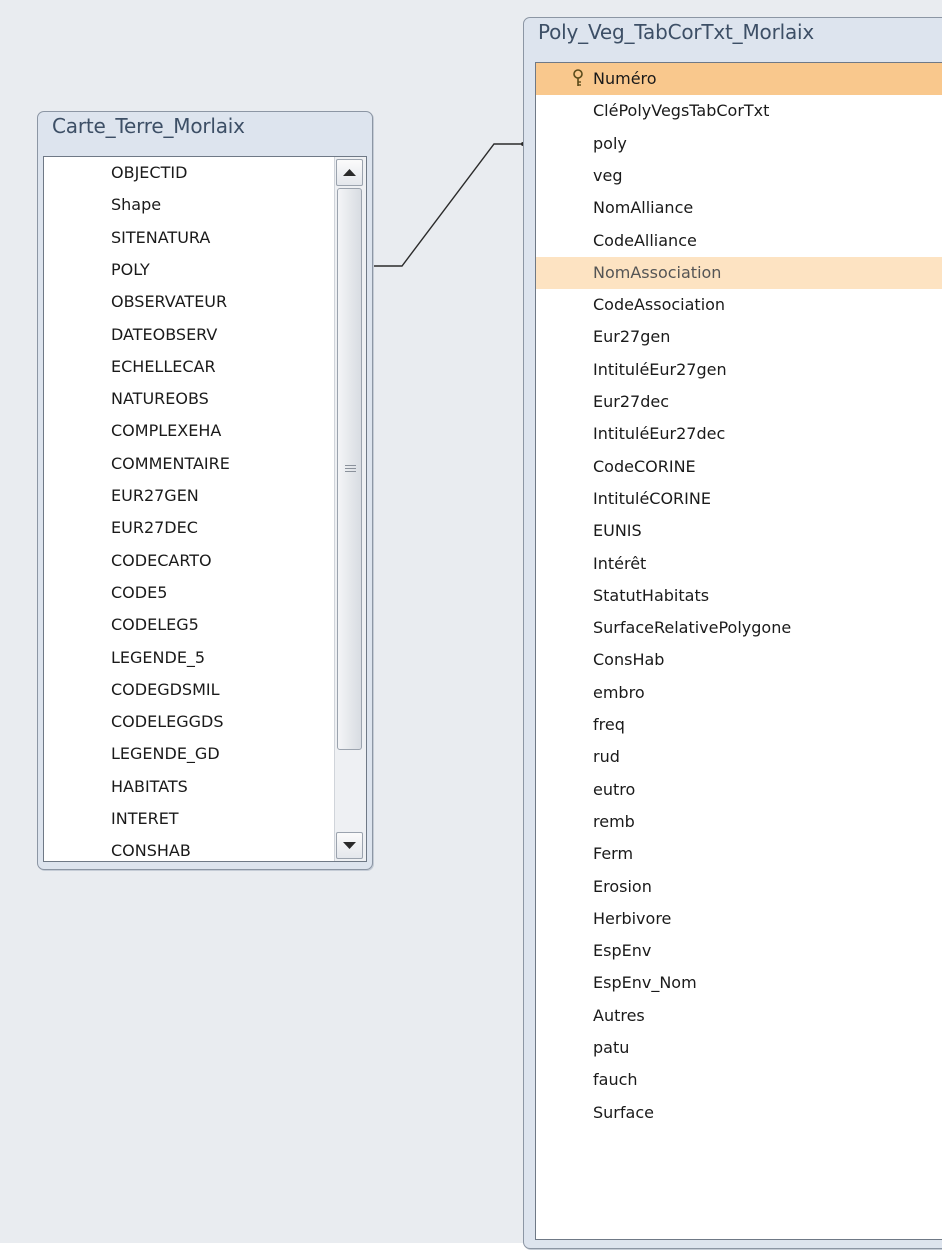 This screenshot has height=1253, width=942. Describe the element at coordinates (739, 983) in the screenshot. I see `field-row: EspEnv_Nom` at that location.